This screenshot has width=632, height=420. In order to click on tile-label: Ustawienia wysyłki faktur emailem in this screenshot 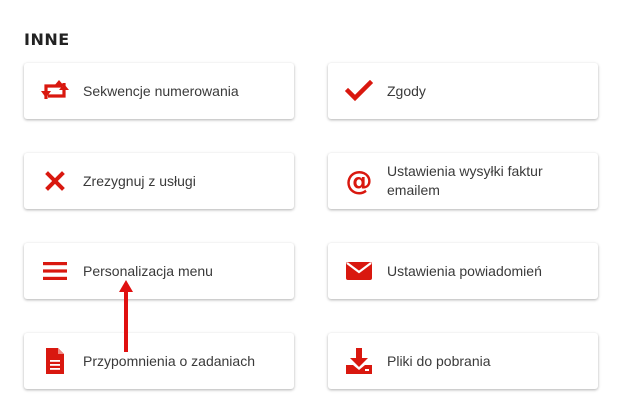, I will do `click(465, 180)`.